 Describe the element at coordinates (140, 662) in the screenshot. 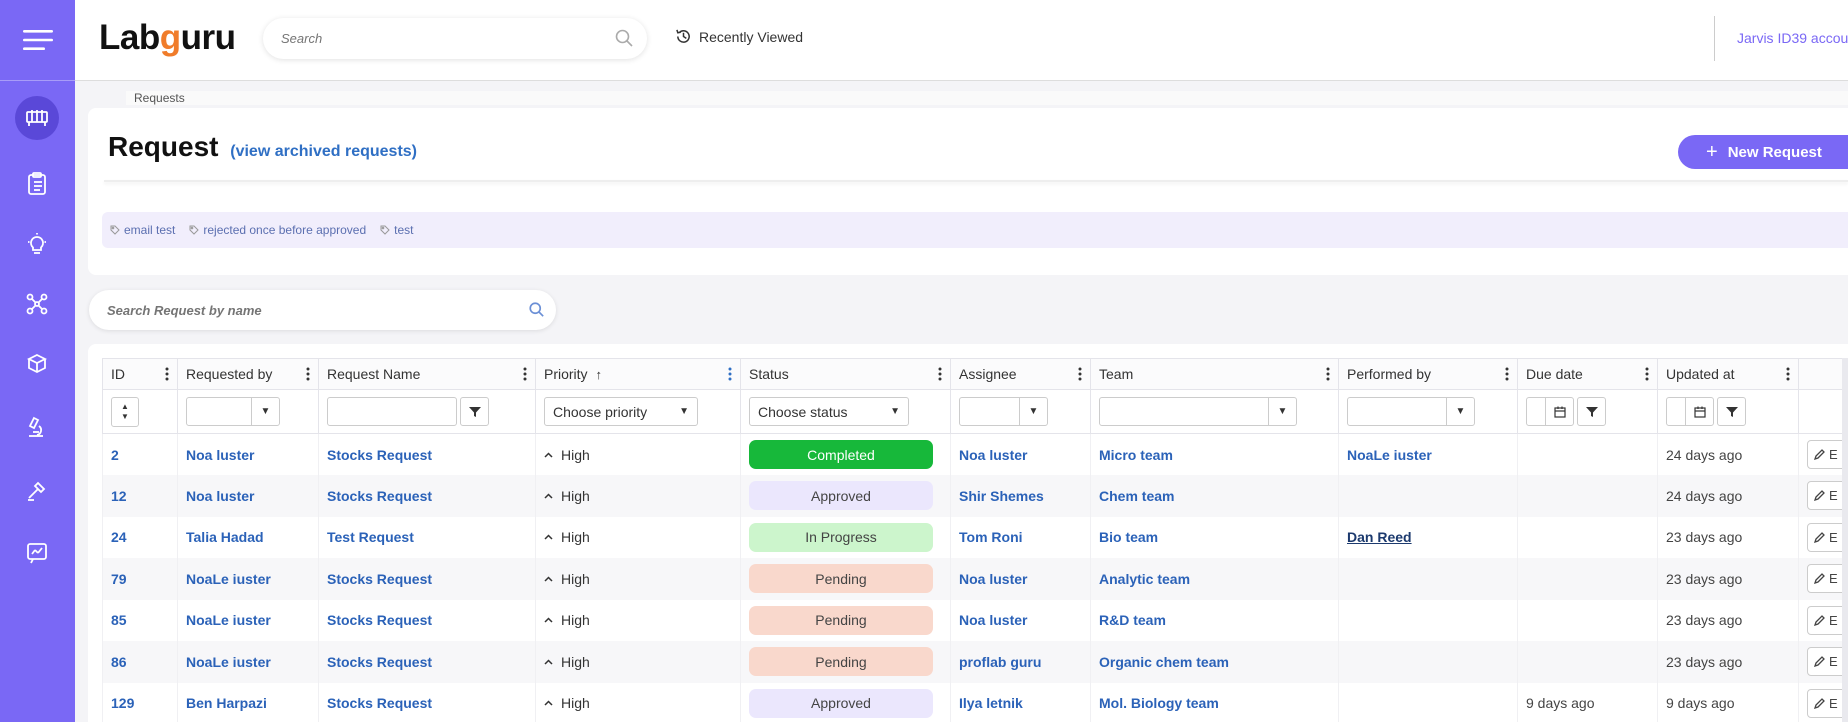

I see `cell-id: 86` at that location.